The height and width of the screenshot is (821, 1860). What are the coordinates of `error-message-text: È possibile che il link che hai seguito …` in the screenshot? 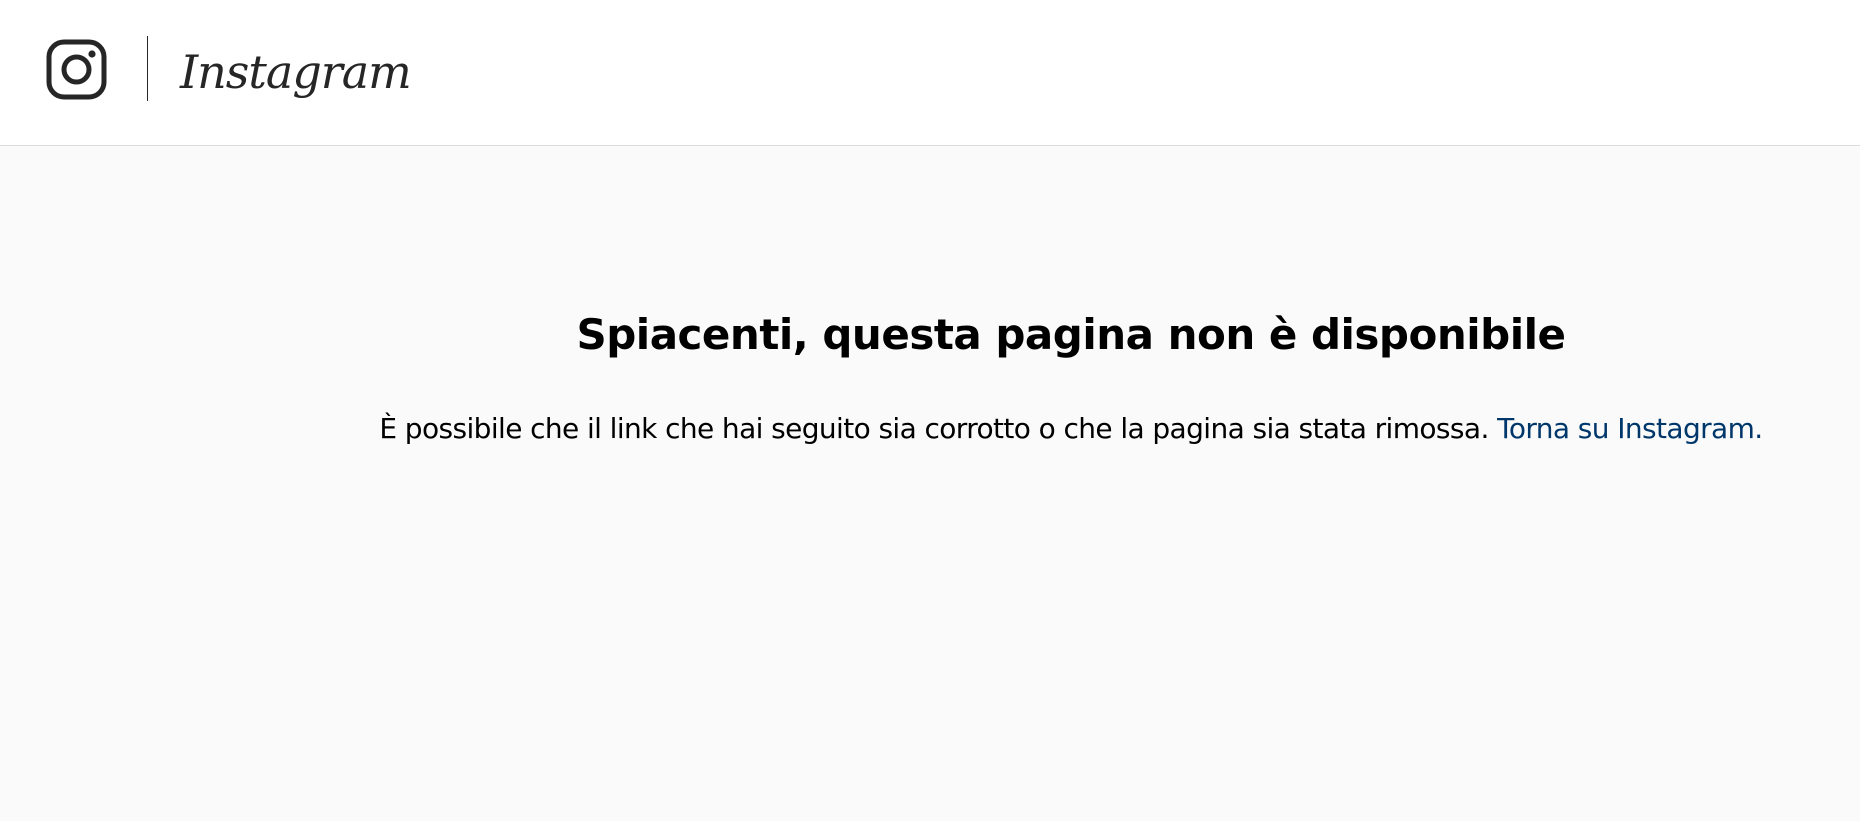 It's located at (934, 428).